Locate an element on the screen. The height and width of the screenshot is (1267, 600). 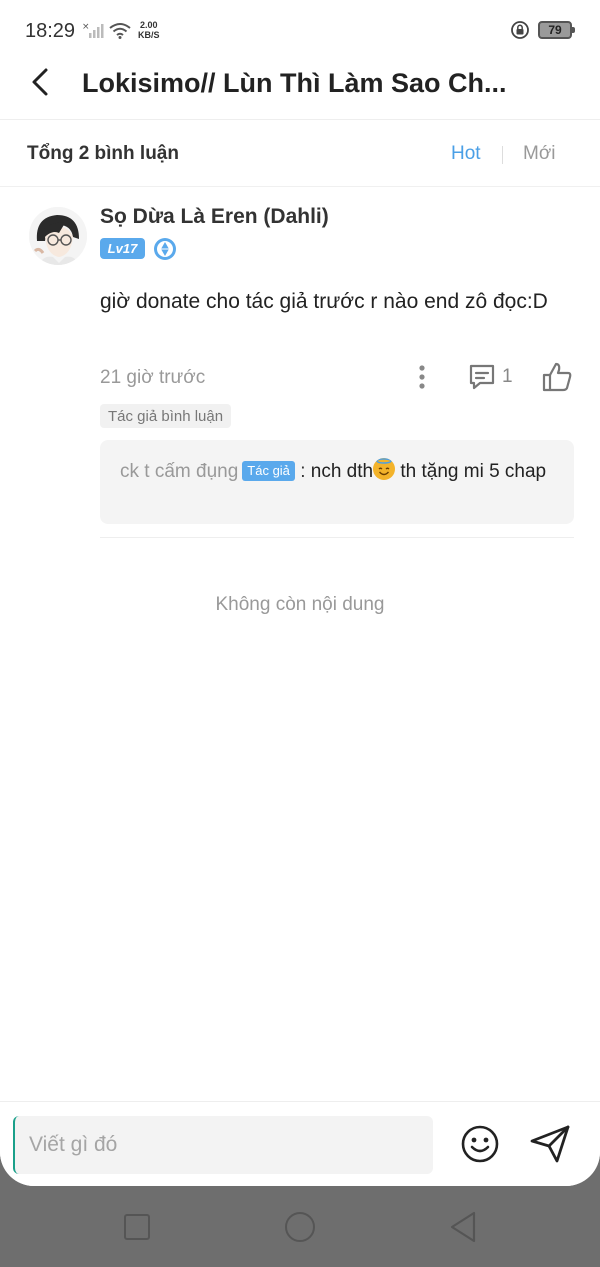
reply-text-after: th tặng mi 5 chap is located at coordinates (471, 471).